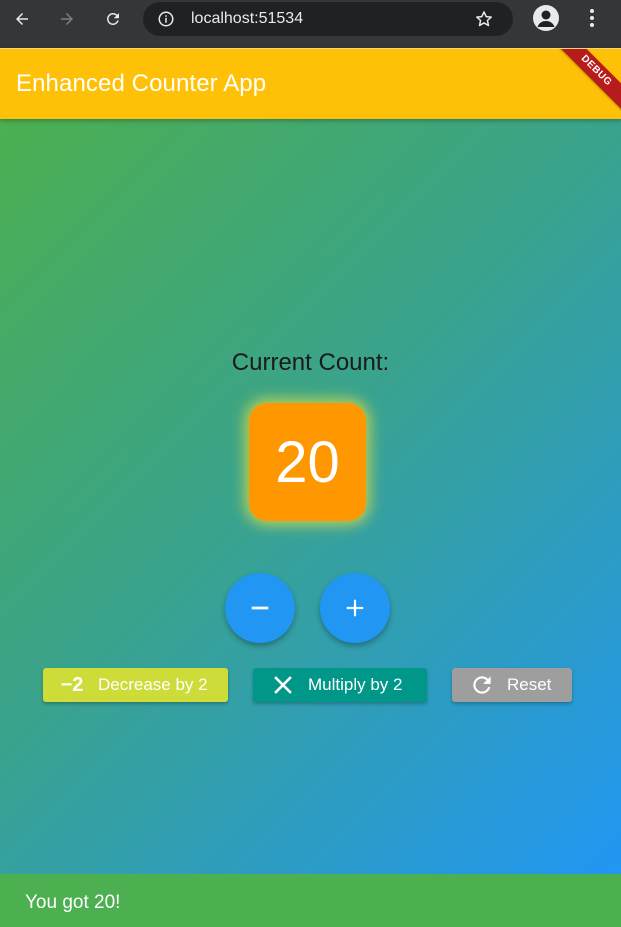 Image resolution: width=621 pixels, height=927 pixels. Describe the element at coordinates (484, 19) in the screenshot. I see `star-icon` at that location.